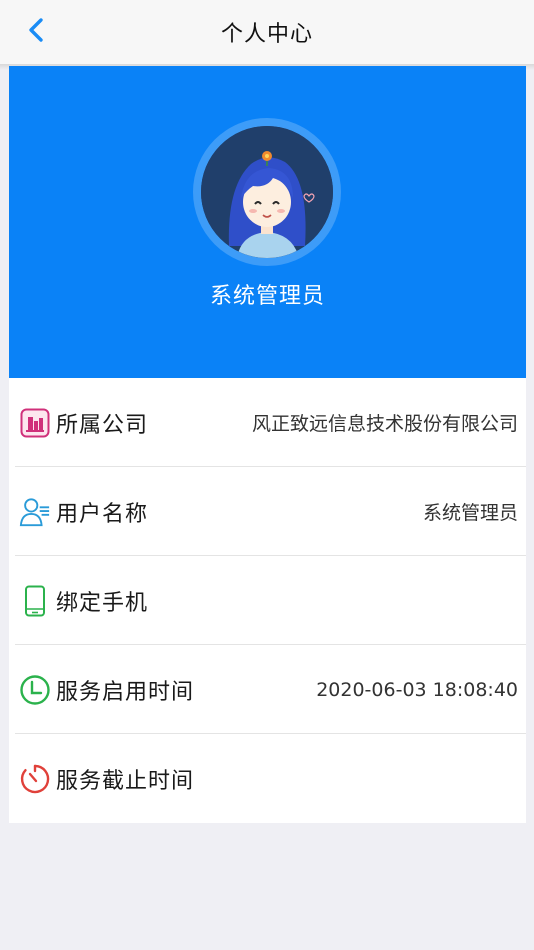 This screenshot has width=534, height=950. What do you see at coordinates (35, 601) in the screenshot?
I see `mobile-phone-icon` at bounding box center [35, 601].